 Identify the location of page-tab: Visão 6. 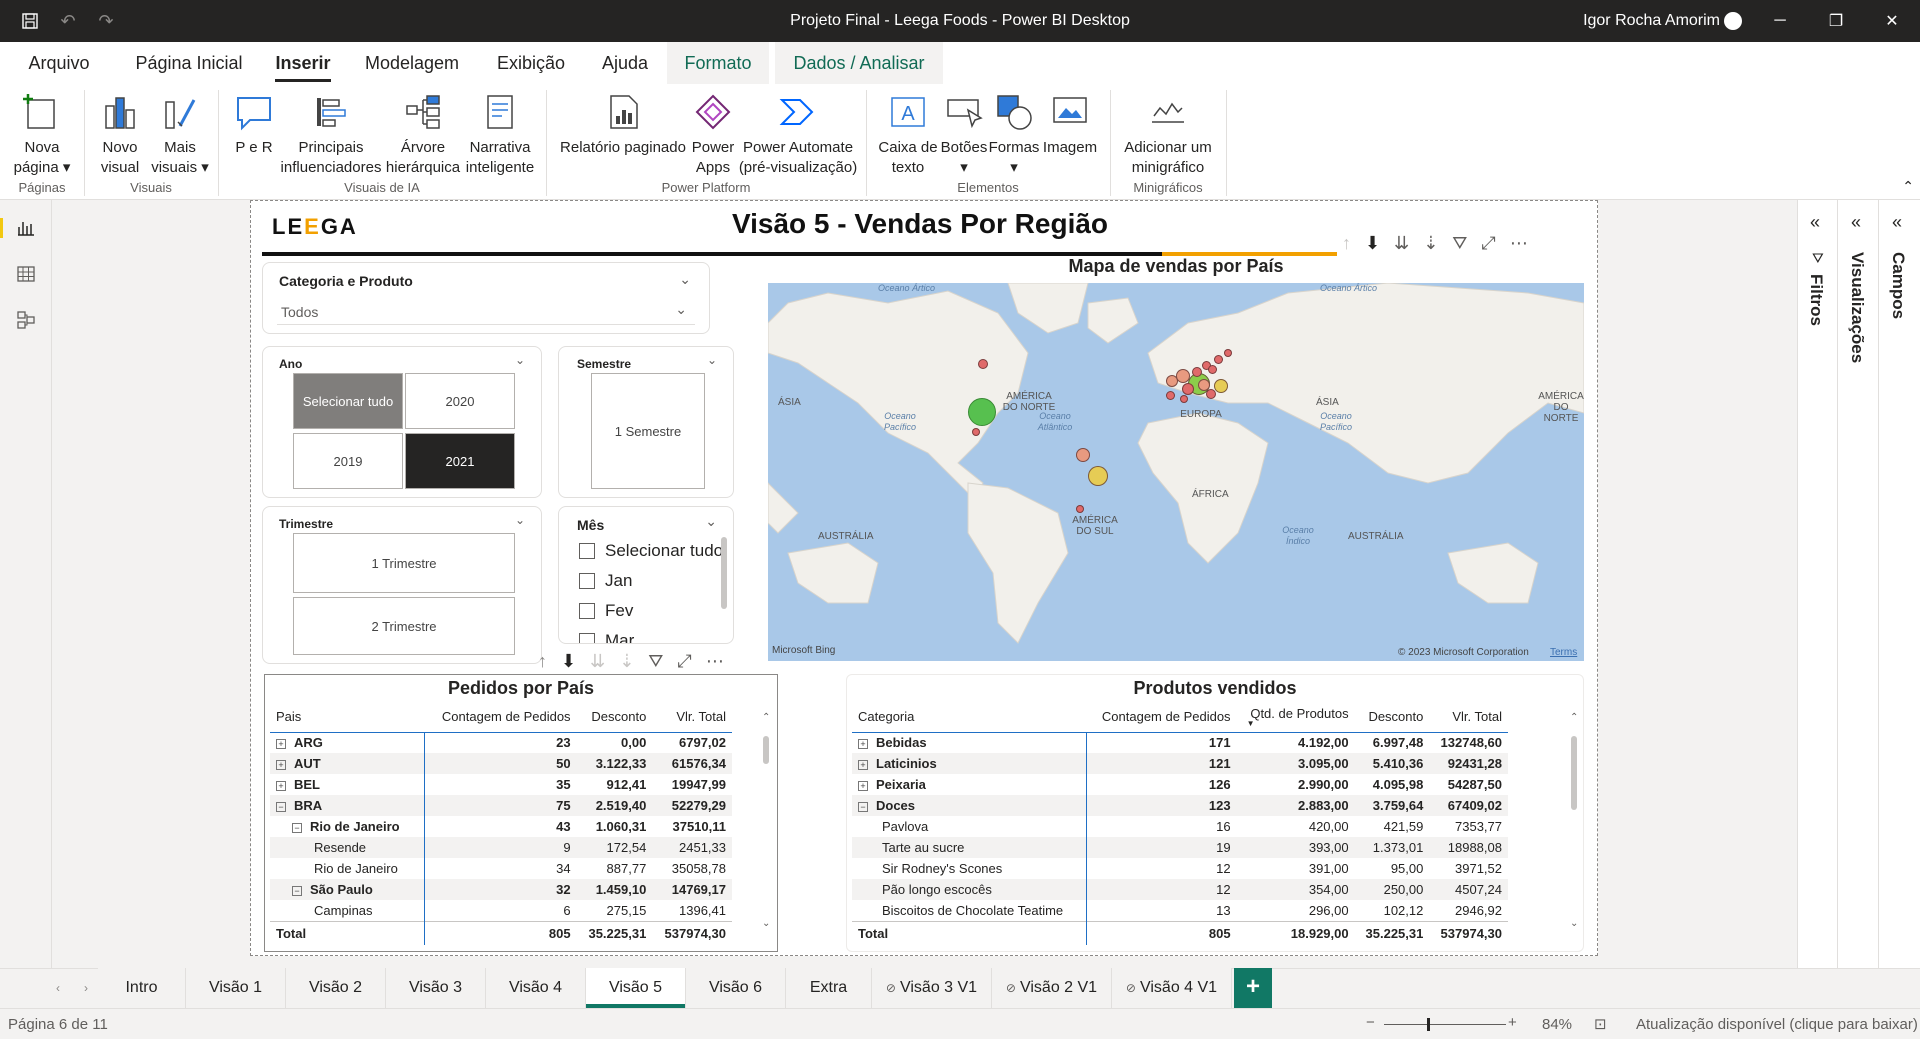
(736, 988).